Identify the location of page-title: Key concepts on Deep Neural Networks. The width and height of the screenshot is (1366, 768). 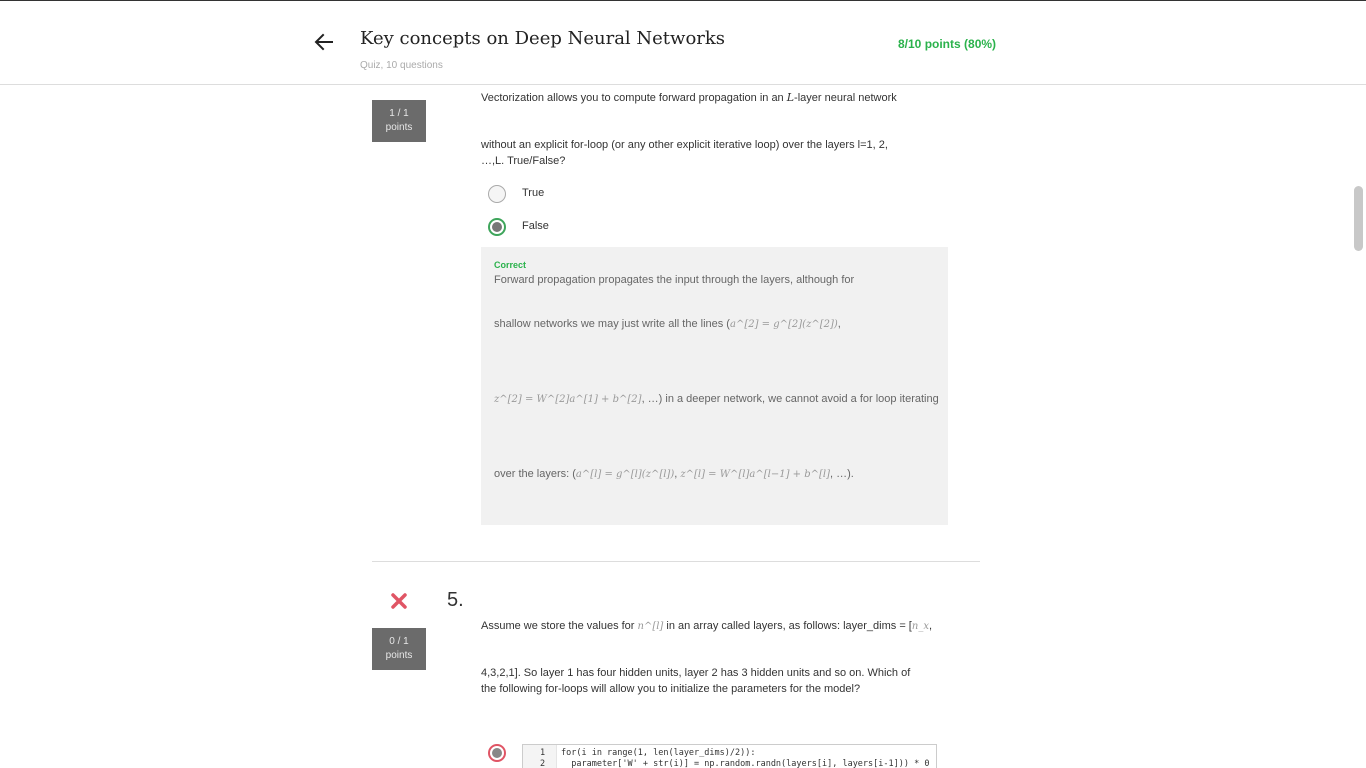
(543, 38).